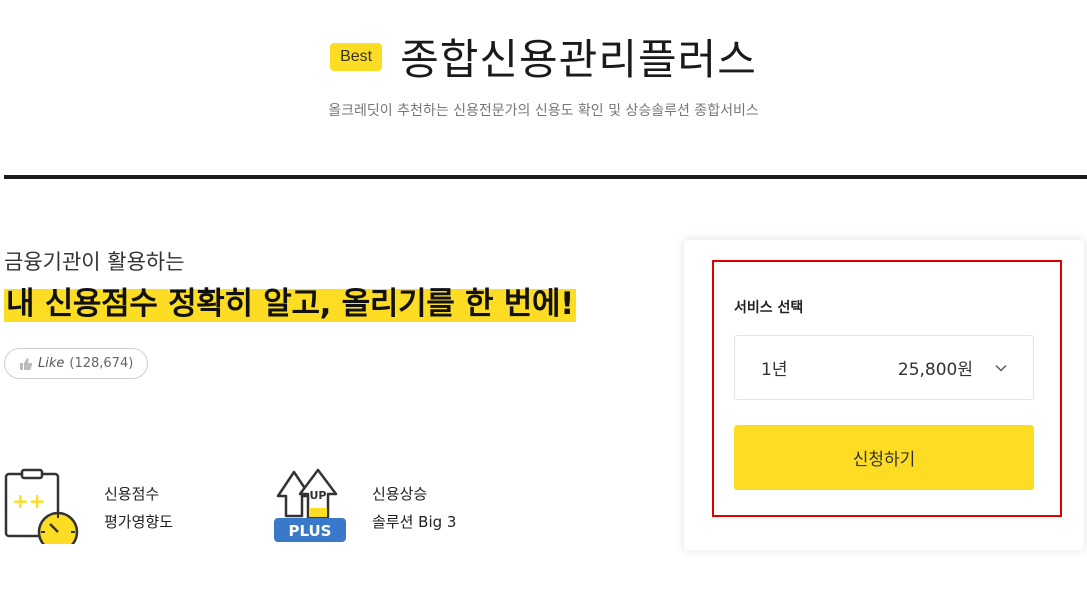  Describe the element at coordinates (101, 363) in the screenshot. I see `like-count: (128,674)` at that location.